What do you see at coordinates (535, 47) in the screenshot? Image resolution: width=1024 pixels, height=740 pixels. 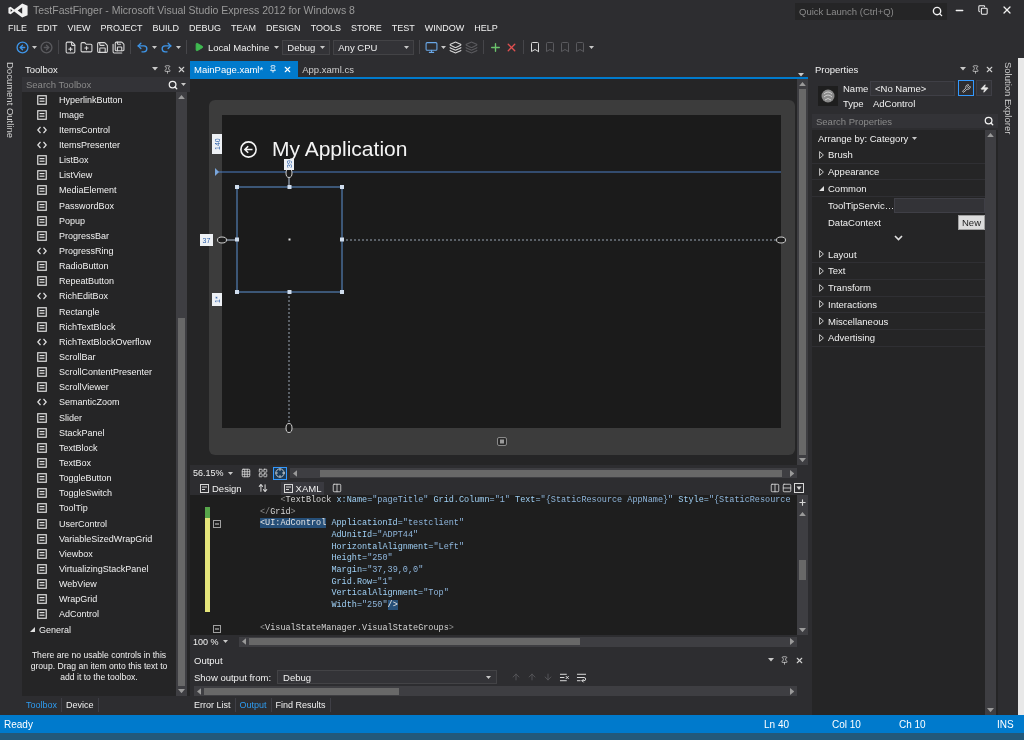 I see `bookmark-icon` at bounding box center [535, 47].